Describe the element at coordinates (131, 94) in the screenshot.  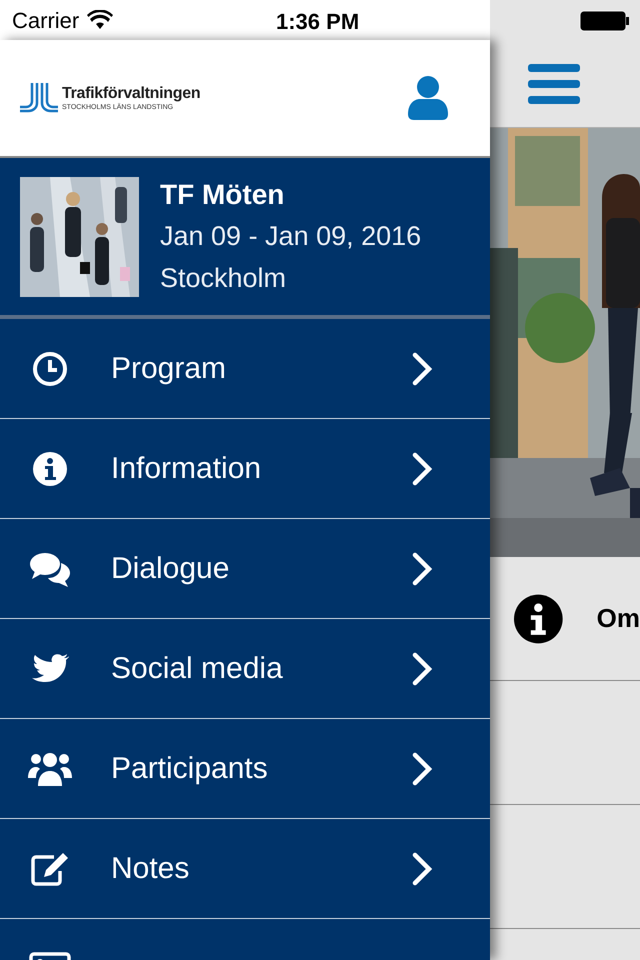
I see `logo-name: Trafikförvaltningen` at that location.